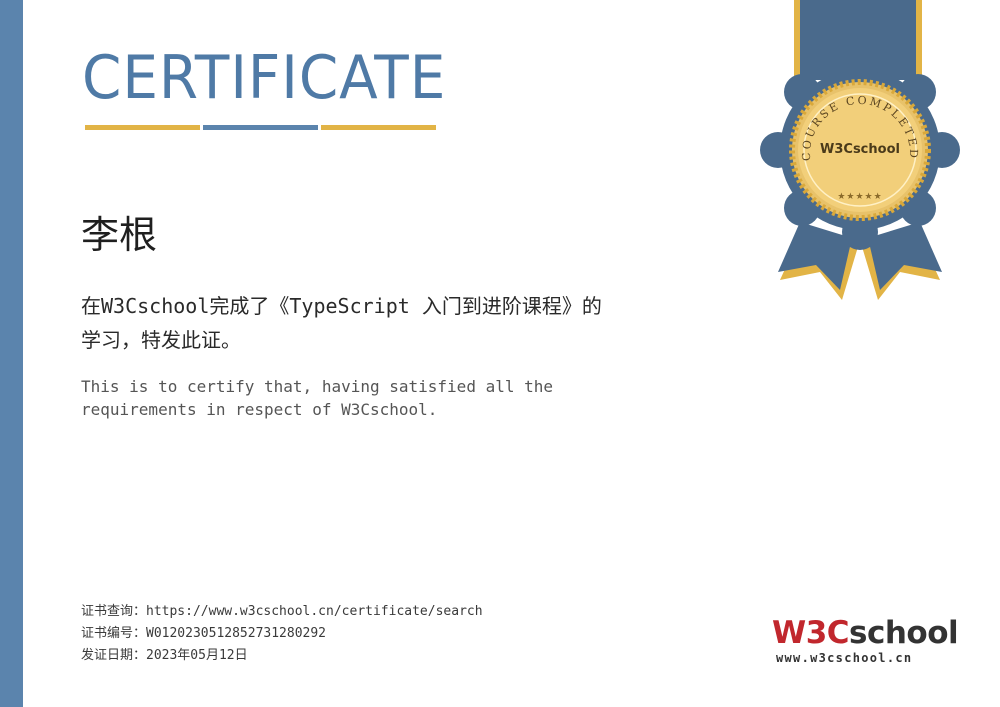  What do you see at coordinates (142, 127) in the screenshot?
I see `title-underline-gold-left` at bounding box center [142, 127].